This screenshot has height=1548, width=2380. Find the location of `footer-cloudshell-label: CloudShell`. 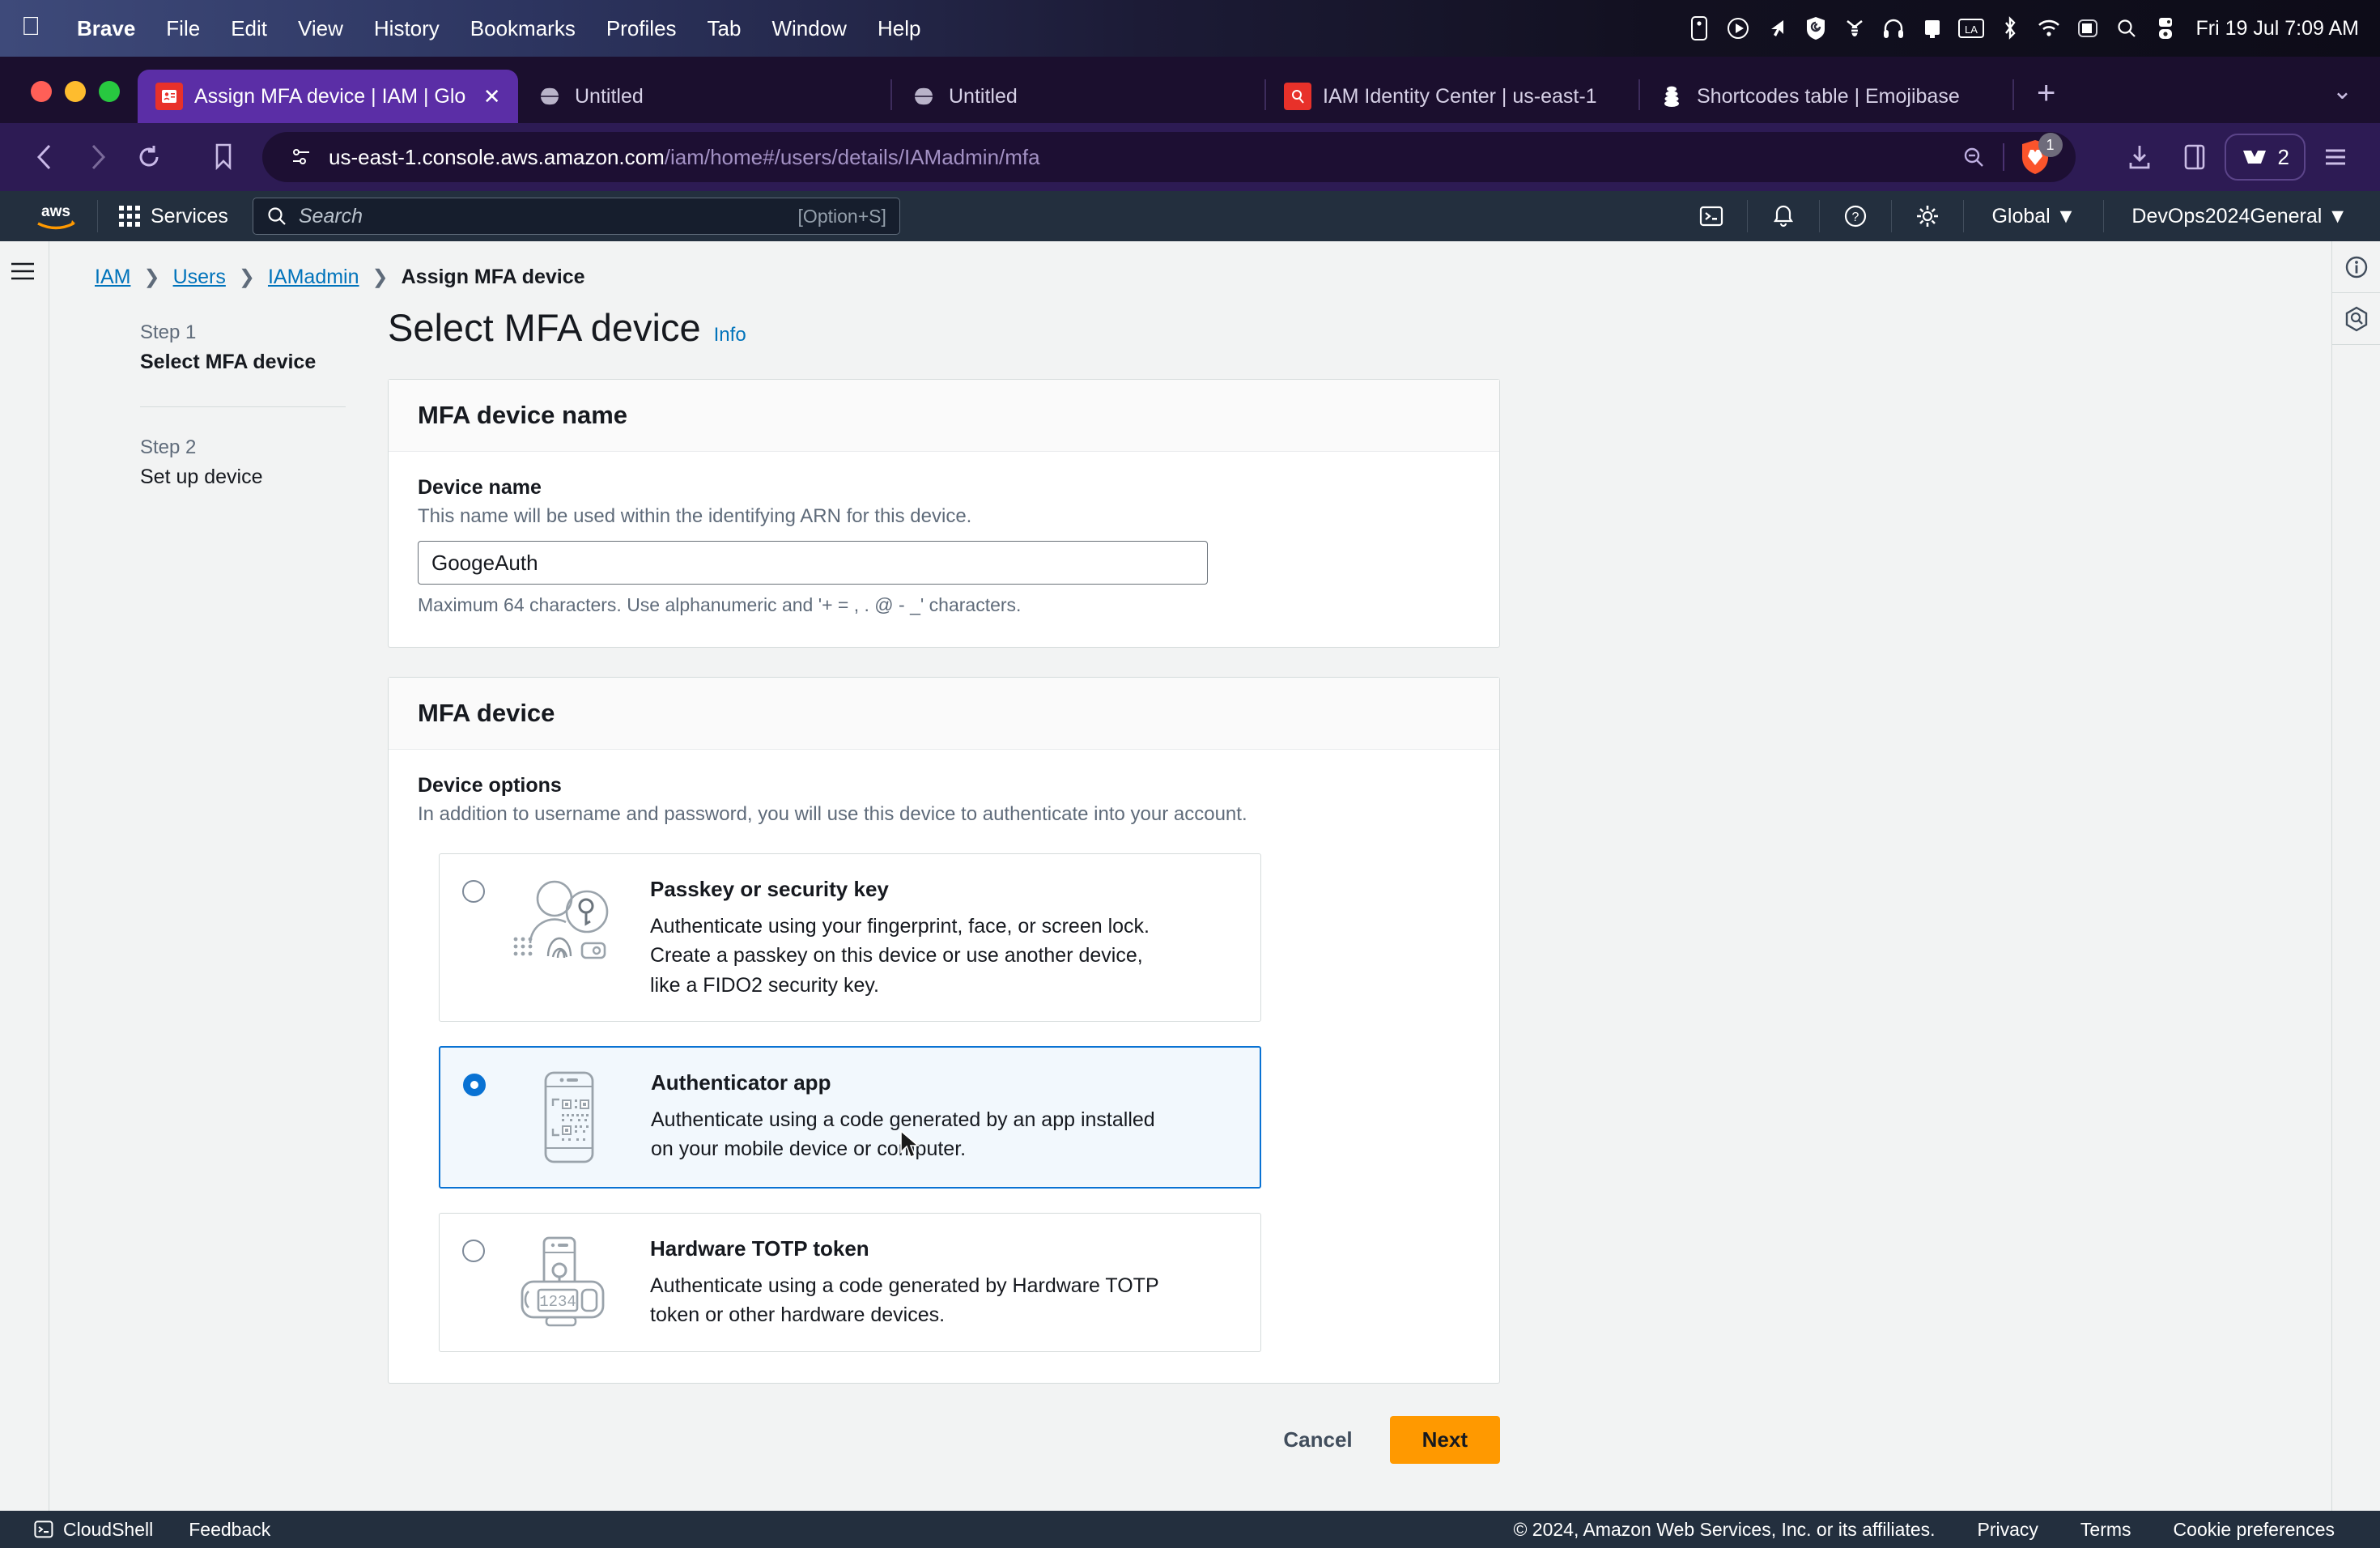

footer-cloudshell-label: CloudShell is located at coordinates (108, 1529).